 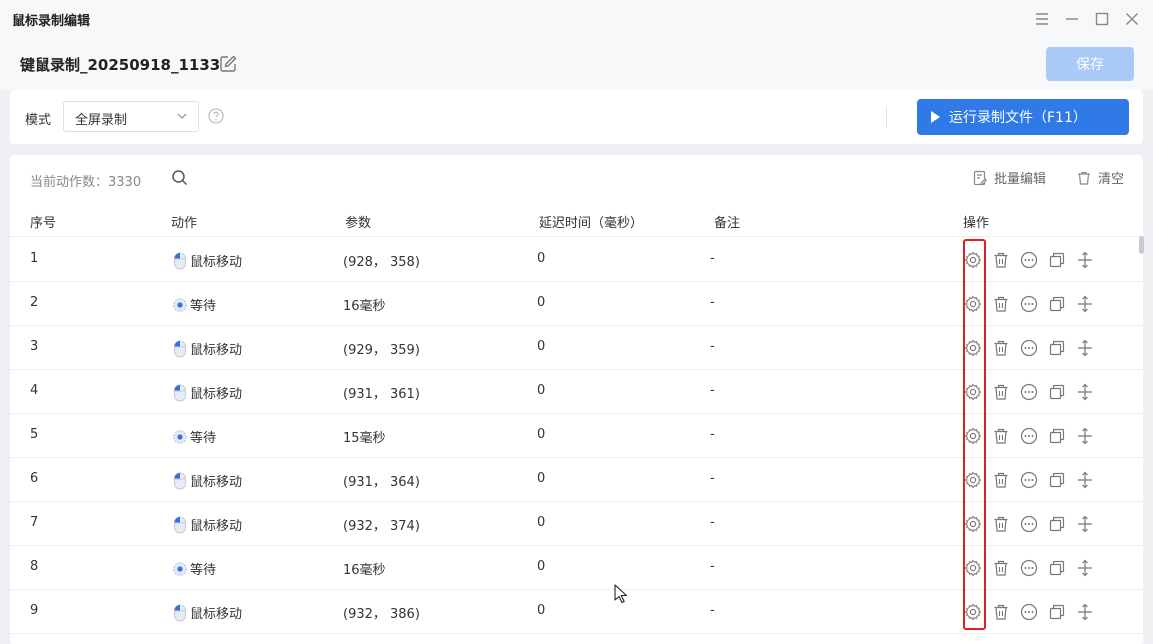 What do you see at coordinates (576, 260) in the screenshot?
I see `table-row: 1 鼠标移动 (928， 358) 0 -` at bounding box center [576, 260].